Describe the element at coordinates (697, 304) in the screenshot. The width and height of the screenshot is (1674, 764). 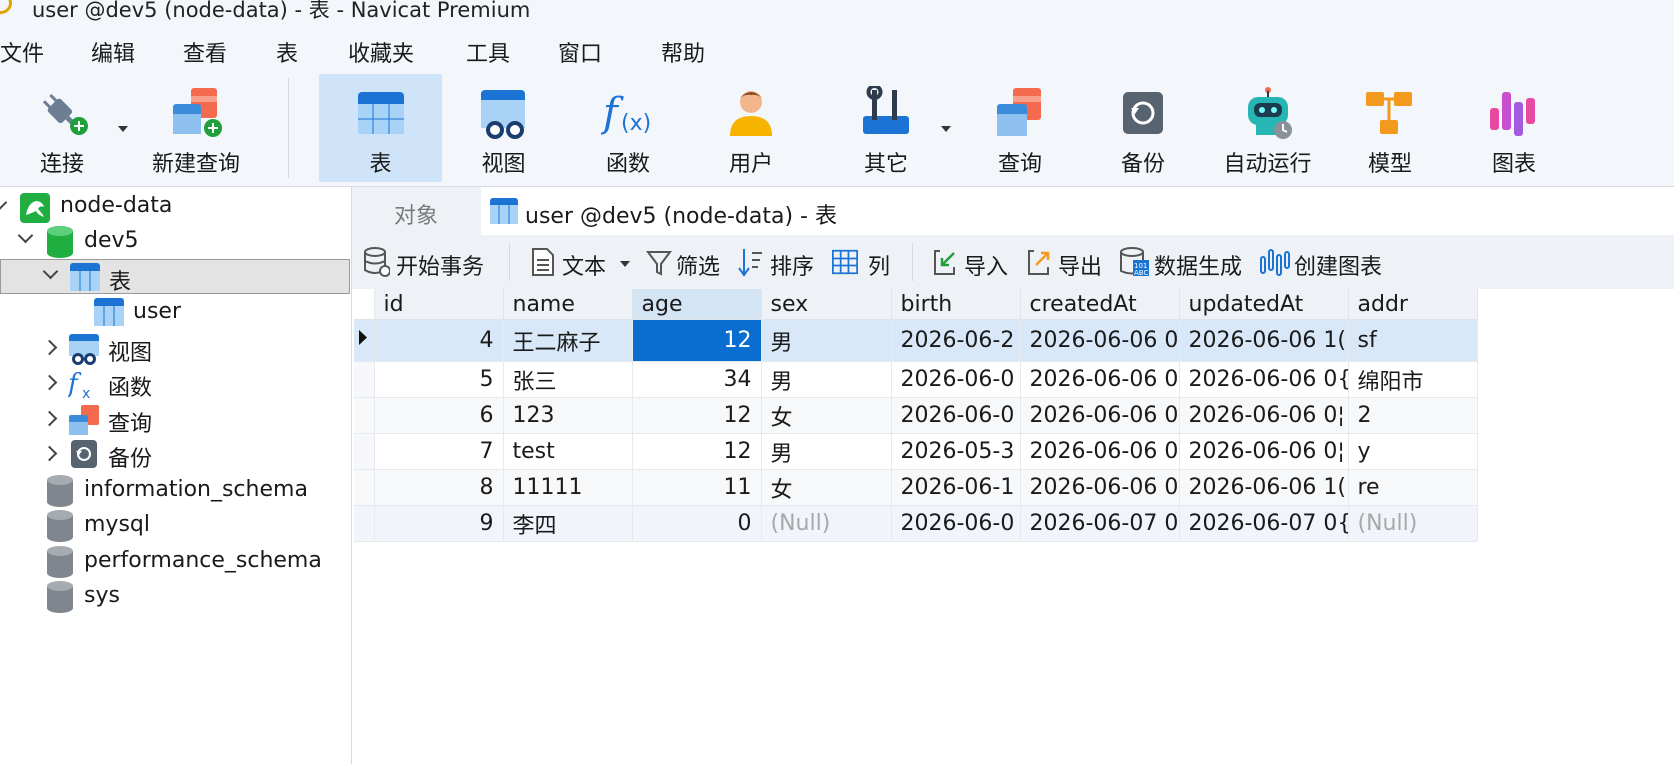
I see `column-header-age: age` at that location.